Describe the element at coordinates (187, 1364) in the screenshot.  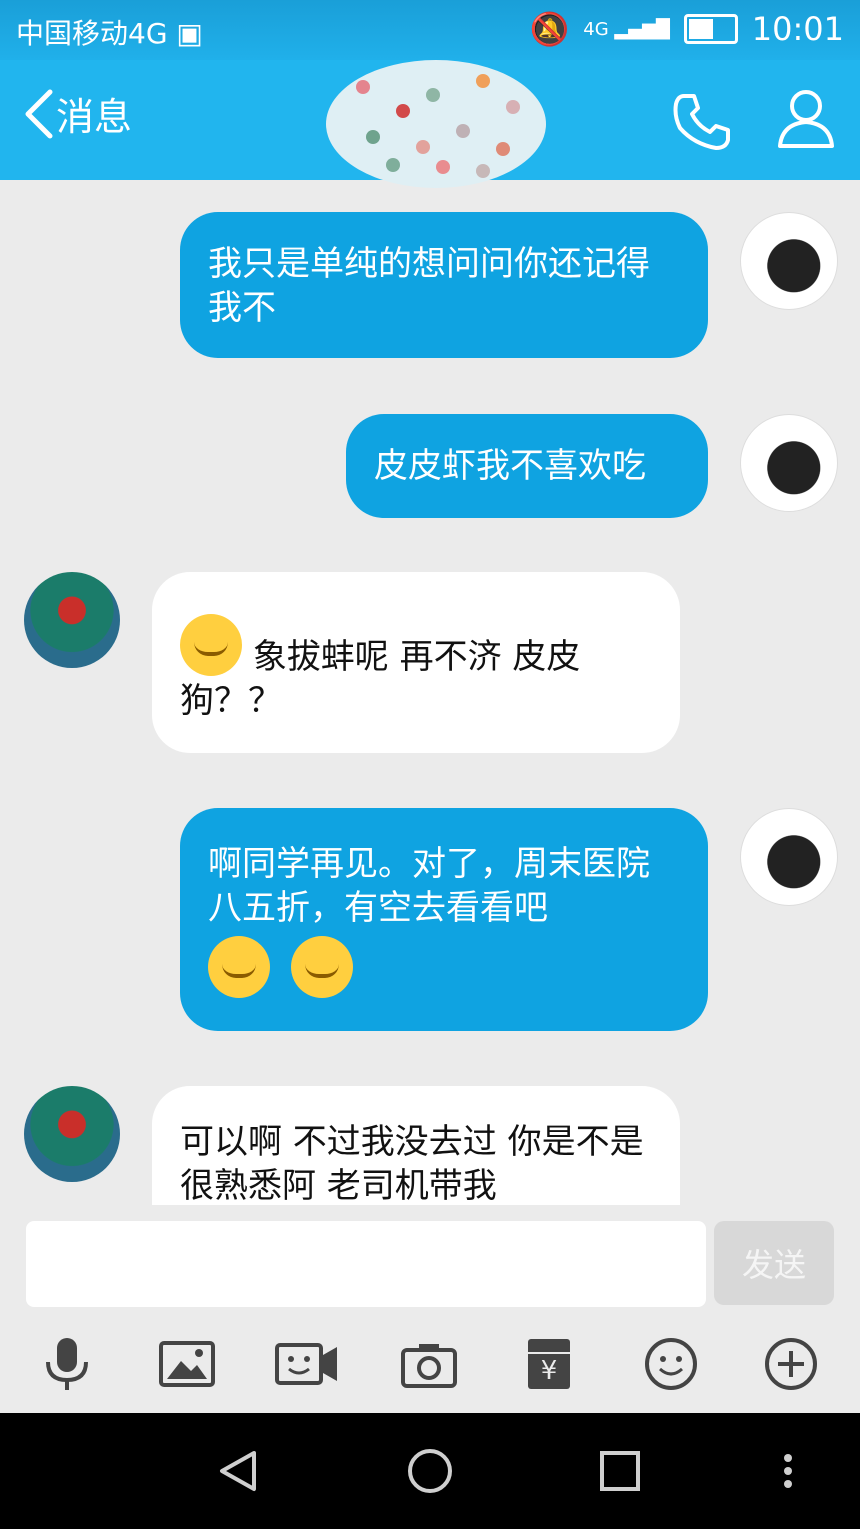
I see `image-icon` at that location.